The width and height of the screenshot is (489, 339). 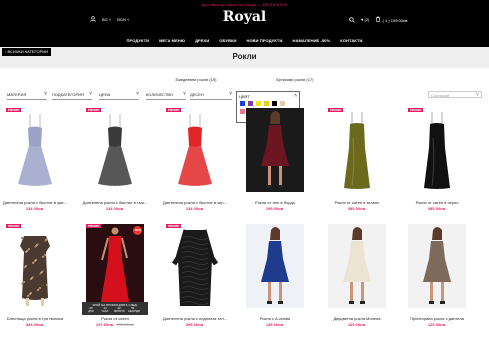 I want to click on filter-price: ЦЕНА ˅, so click(x=119, y=95).